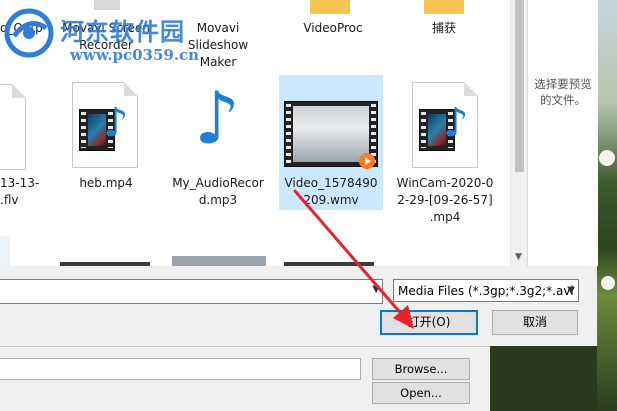  What do you see at coordinates (333, 20) in the screenshot?
I see `folder-item: VideoProc` at bounding box center [333, 20].